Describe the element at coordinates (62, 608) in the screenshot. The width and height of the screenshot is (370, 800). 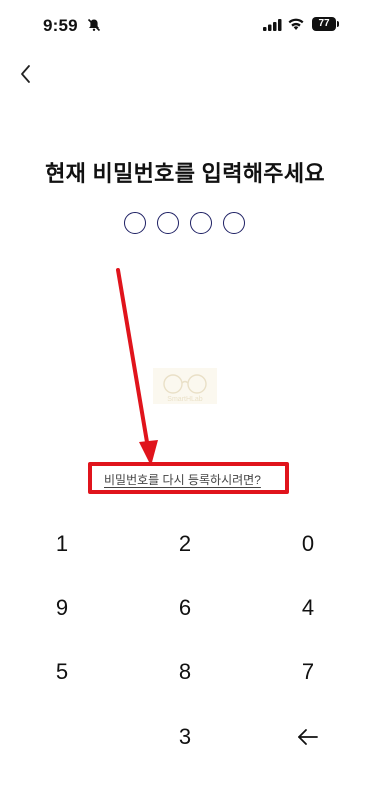
I see `key: 9` at that location.